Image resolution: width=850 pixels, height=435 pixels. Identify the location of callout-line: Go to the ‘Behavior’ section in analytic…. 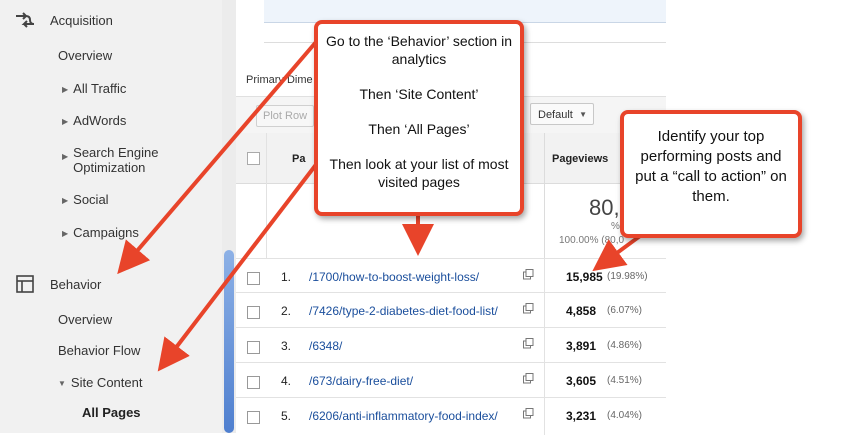
(419, 50).